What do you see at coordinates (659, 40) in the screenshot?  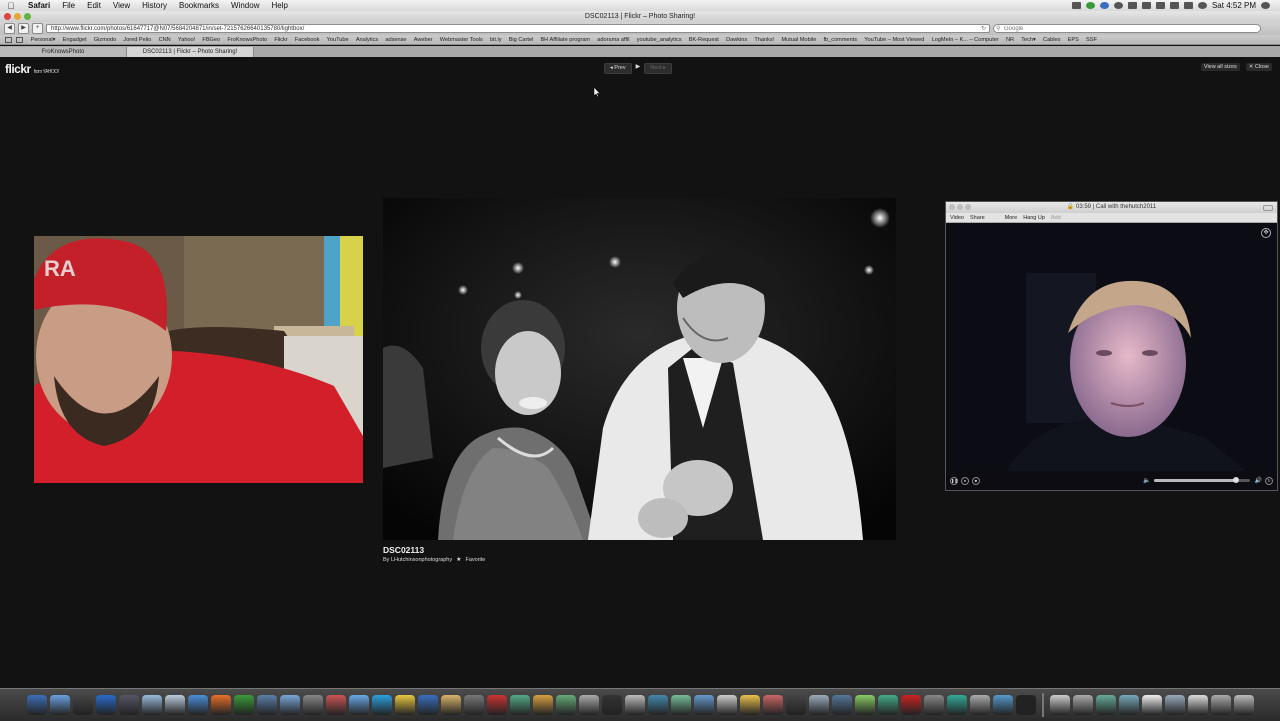 I see `bookmark-item: youtube_analytics` at bounding box center [659, 40].